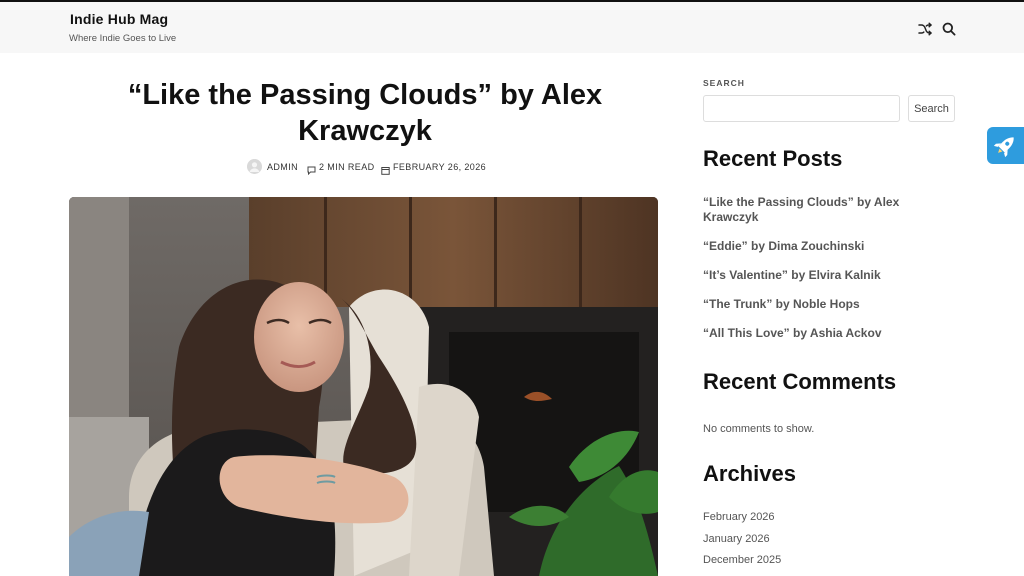  I want to click on list-item: “It’s Valentine” by Elvira Kalnik, so click(815, 282).